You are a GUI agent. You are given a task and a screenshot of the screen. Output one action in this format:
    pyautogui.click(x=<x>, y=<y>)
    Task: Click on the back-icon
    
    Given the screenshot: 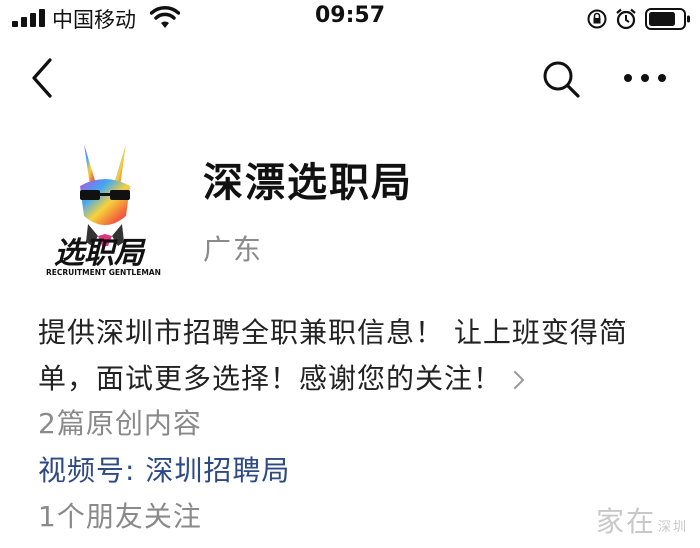 What is the action you would take?
    pyautogui.click(x=43, y=78)
    